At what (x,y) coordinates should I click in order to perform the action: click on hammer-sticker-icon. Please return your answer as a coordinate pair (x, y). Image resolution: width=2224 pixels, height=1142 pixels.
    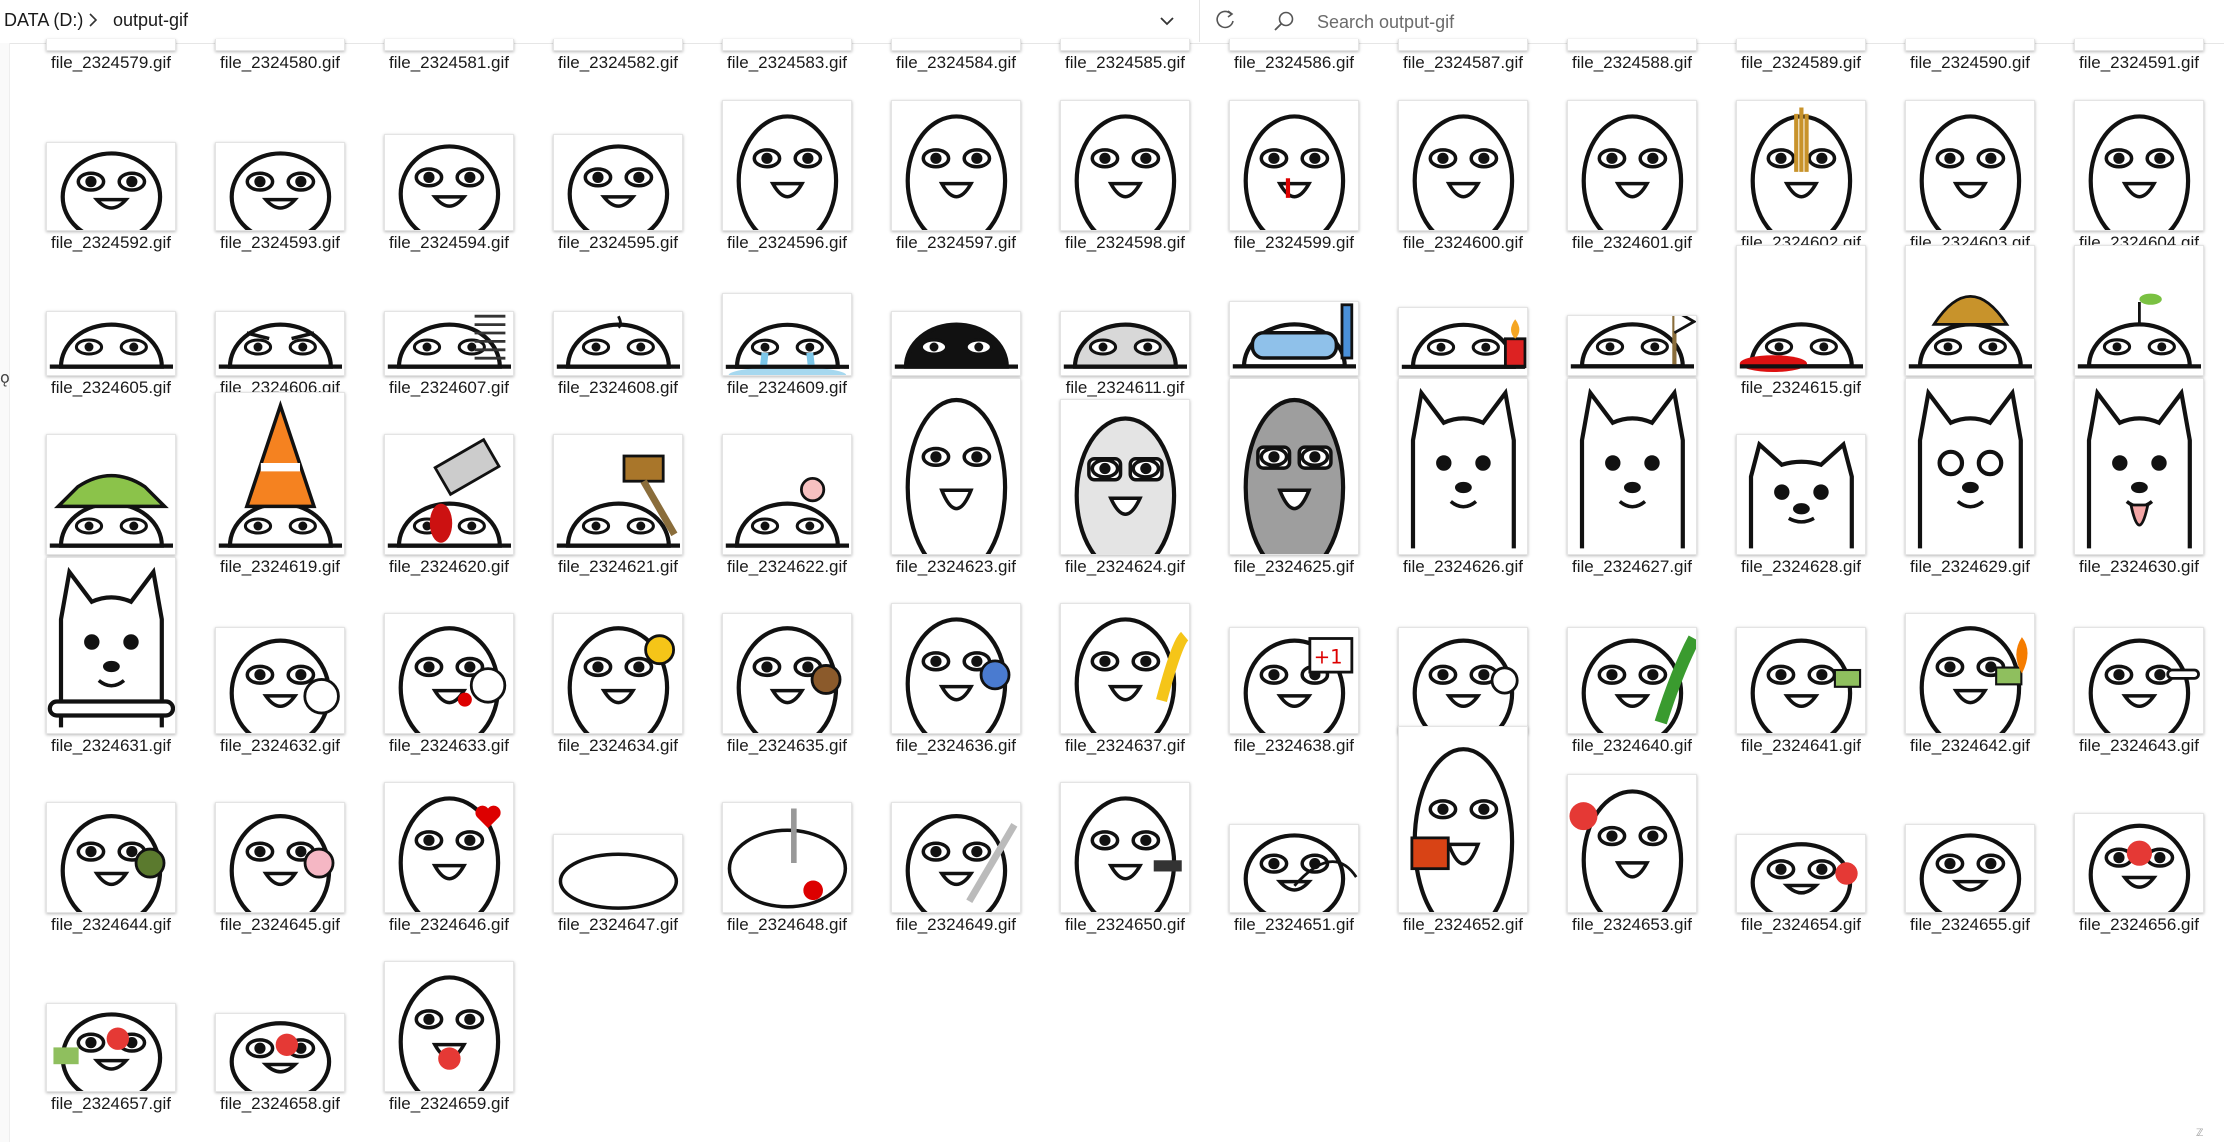
    Looking at the image, I should click on (618, 501).